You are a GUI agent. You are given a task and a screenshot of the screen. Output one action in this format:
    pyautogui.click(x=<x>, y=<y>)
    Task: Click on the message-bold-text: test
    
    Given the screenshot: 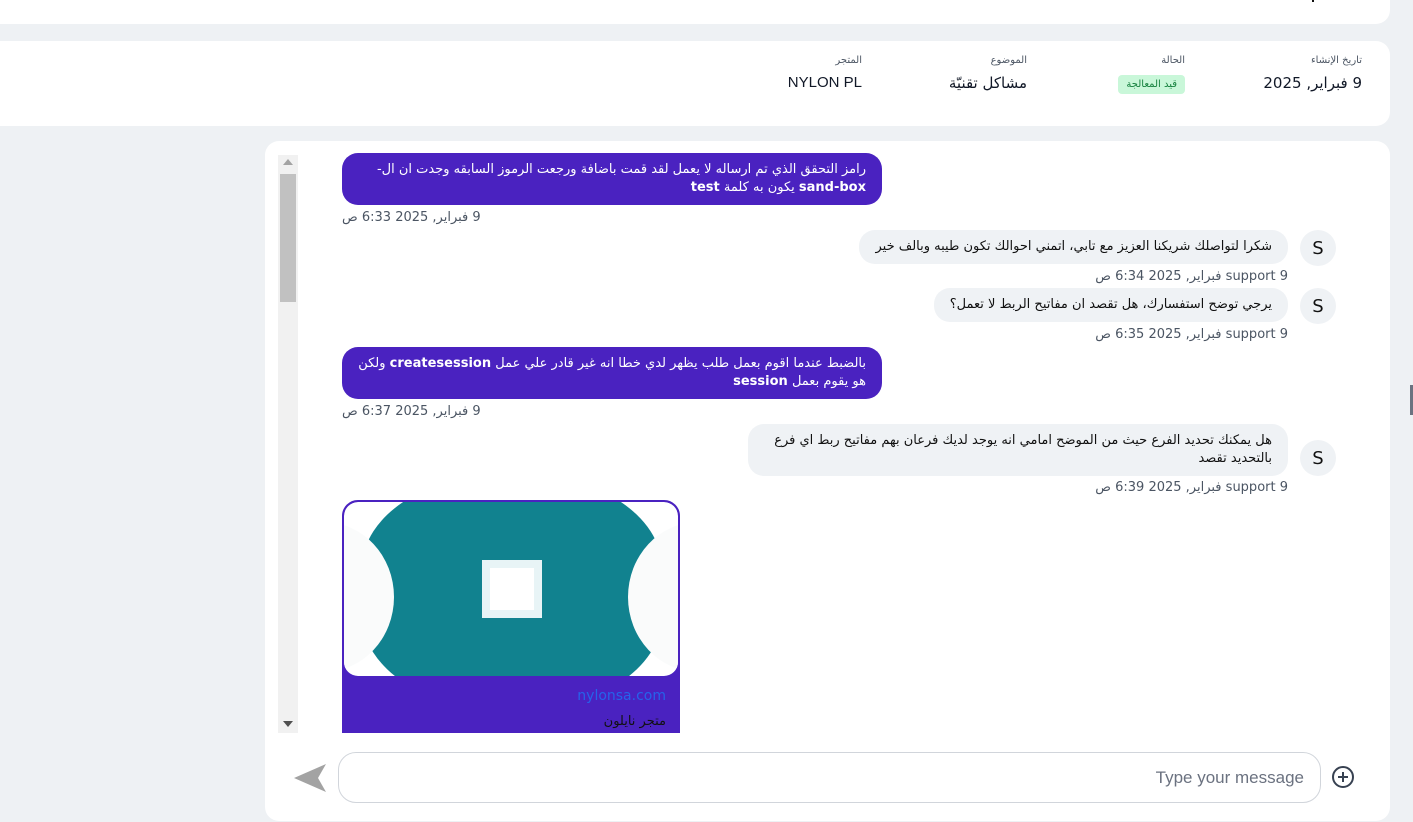 What is the action you would take?
    pyautogui.click(x=705, y=187)
    